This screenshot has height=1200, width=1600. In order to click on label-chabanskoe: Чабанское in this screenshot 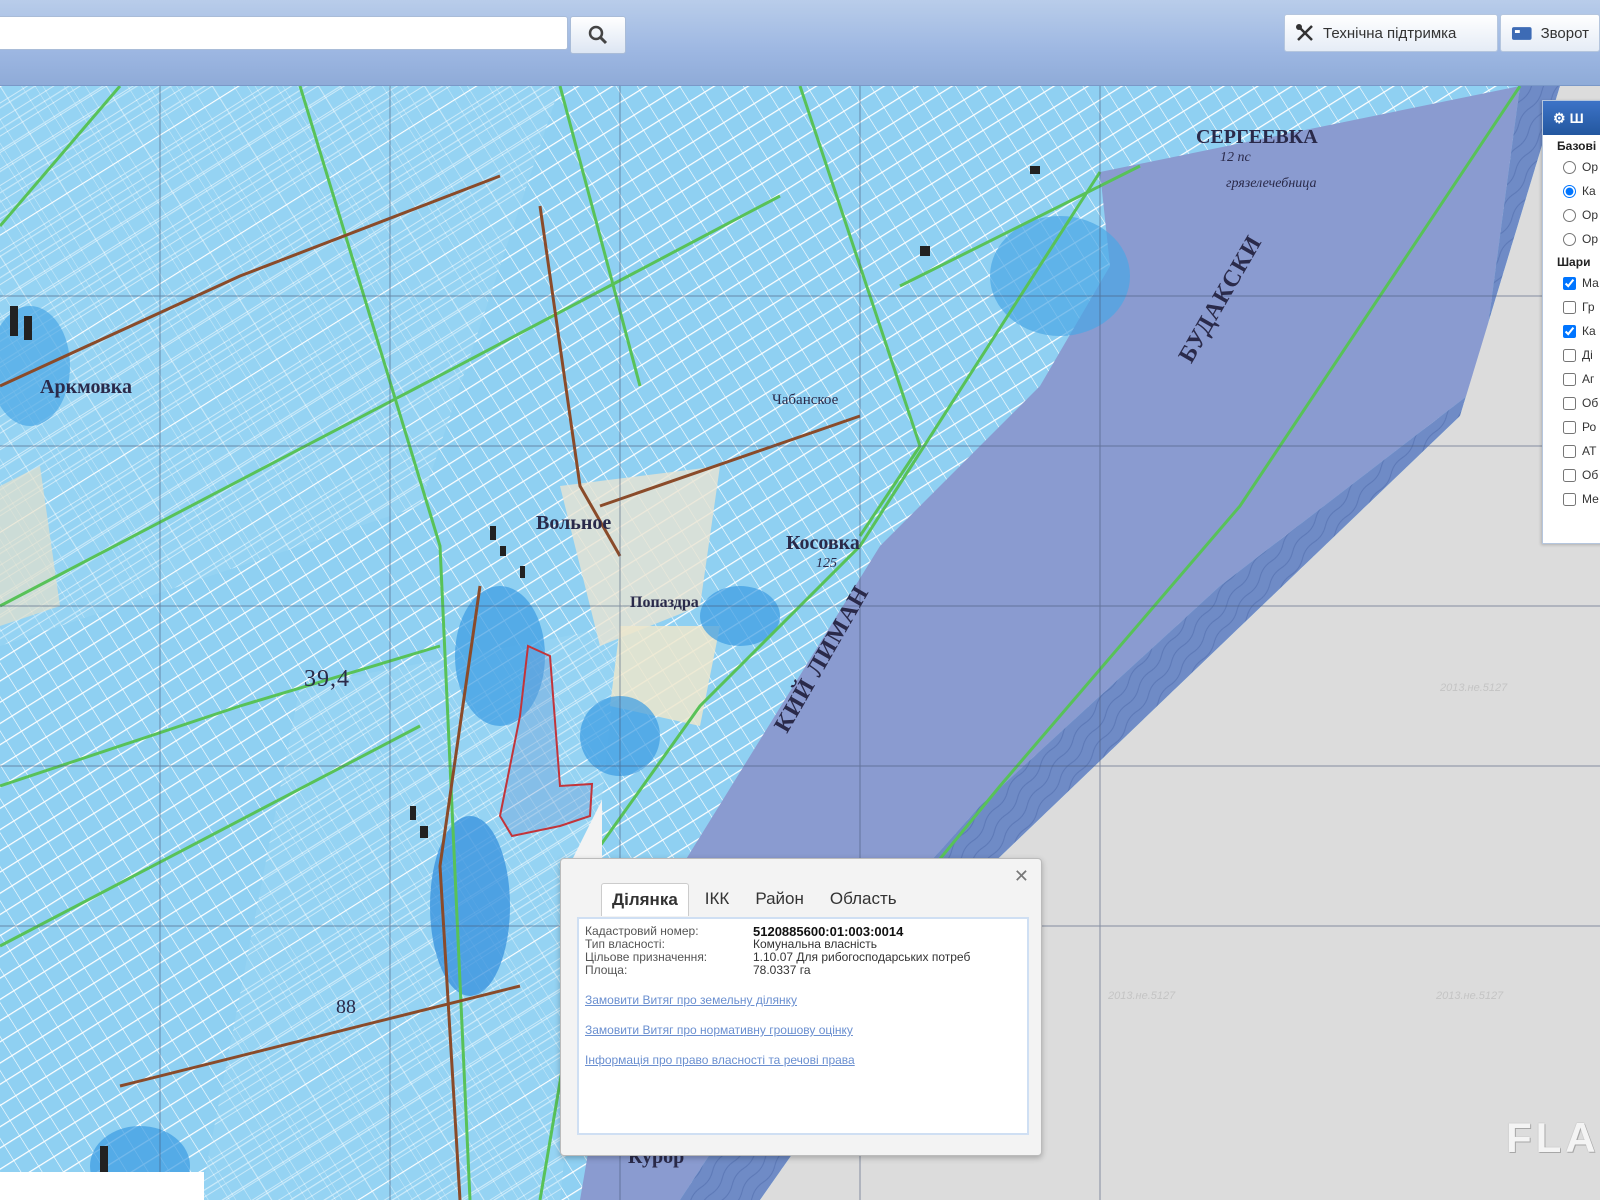, I will do `click(805, 400)`.